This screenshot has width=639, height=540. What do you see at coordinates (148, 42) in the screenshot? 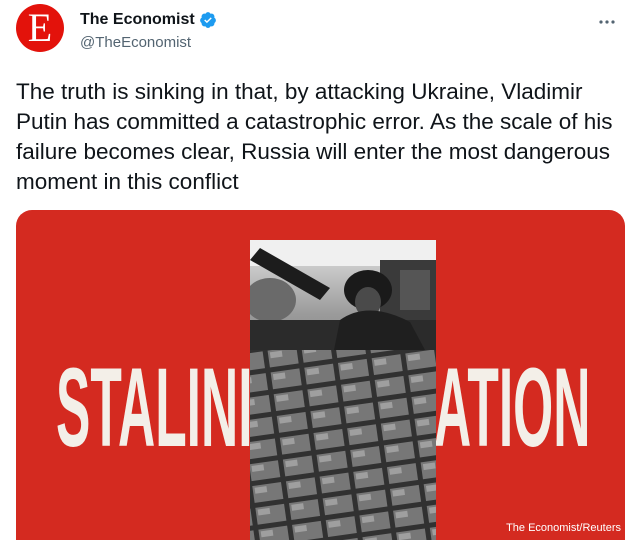
I see `author-handle: @TheEconomist` at bounding box center [148, 42].